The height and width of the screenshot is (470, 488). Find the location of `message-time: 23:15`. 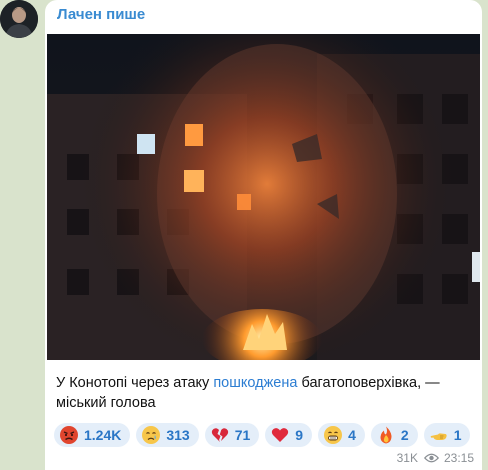

message-time: 23:15 is located at coordinates (458, 458).